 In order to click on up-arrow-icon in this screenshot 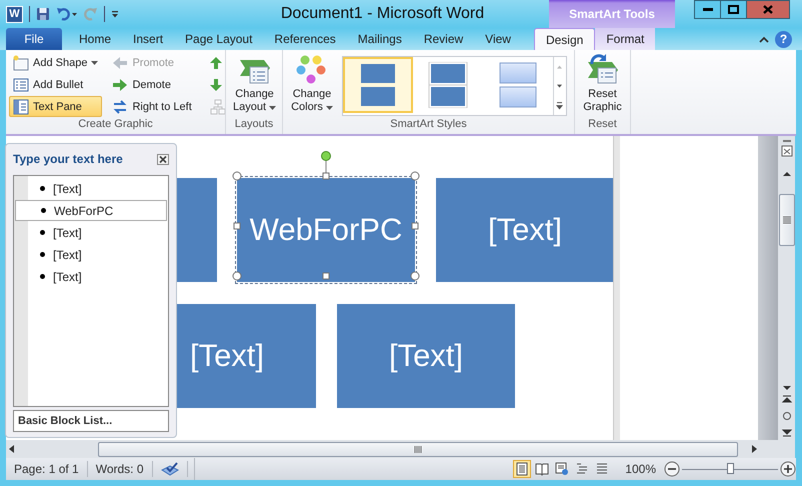, I will do `click(216, 62)`.